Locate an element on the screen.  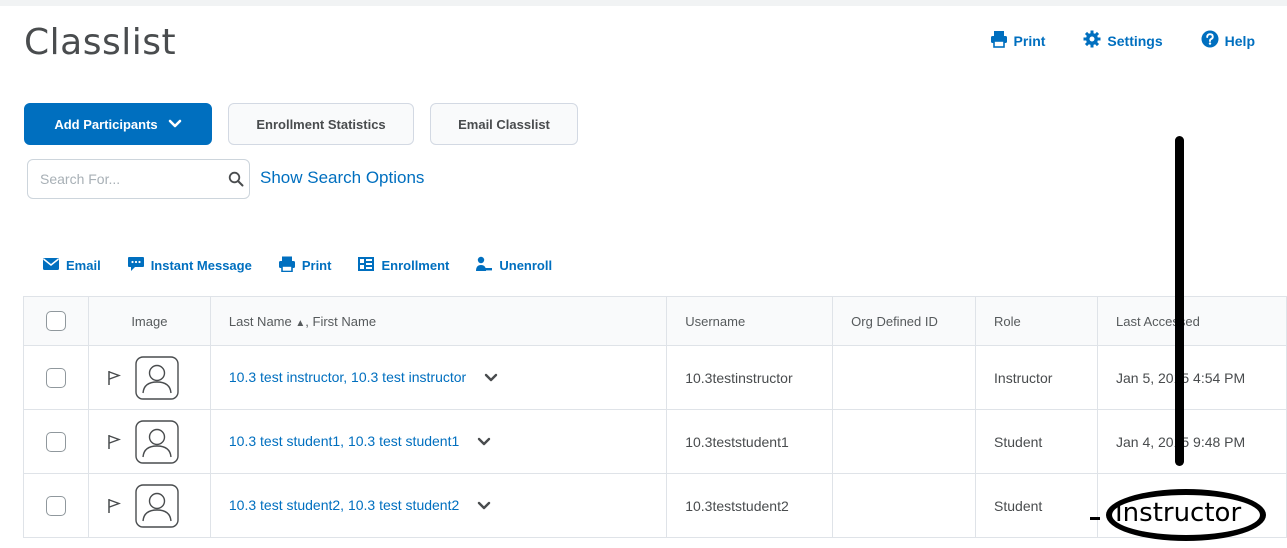
search-box is located at coordinates (138, 179).